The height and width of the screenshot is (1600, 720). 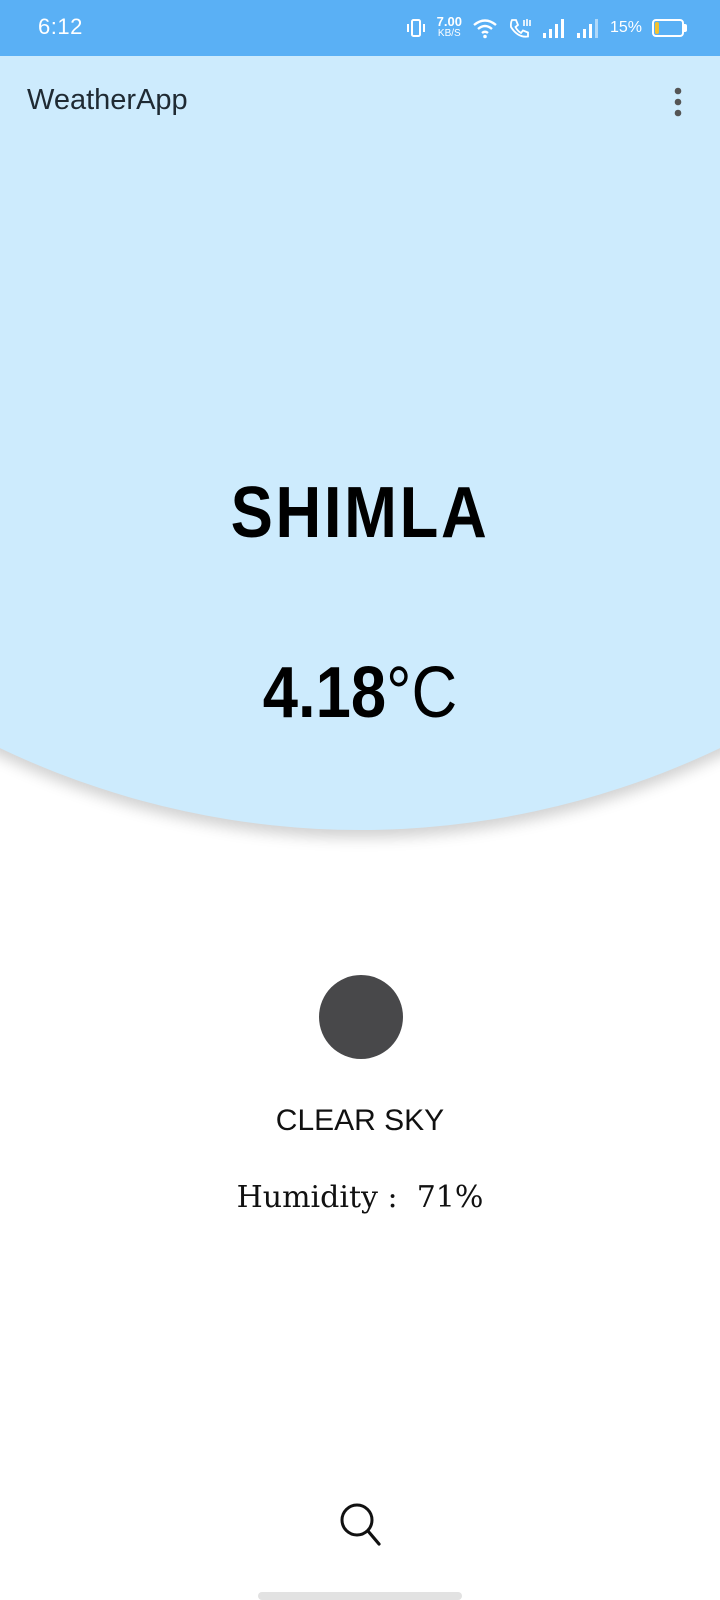 What do you see at coordinates (449, 33) in the screenshot?
I see `network-speed-unit: KB/S` at bounding box center [449, 33].